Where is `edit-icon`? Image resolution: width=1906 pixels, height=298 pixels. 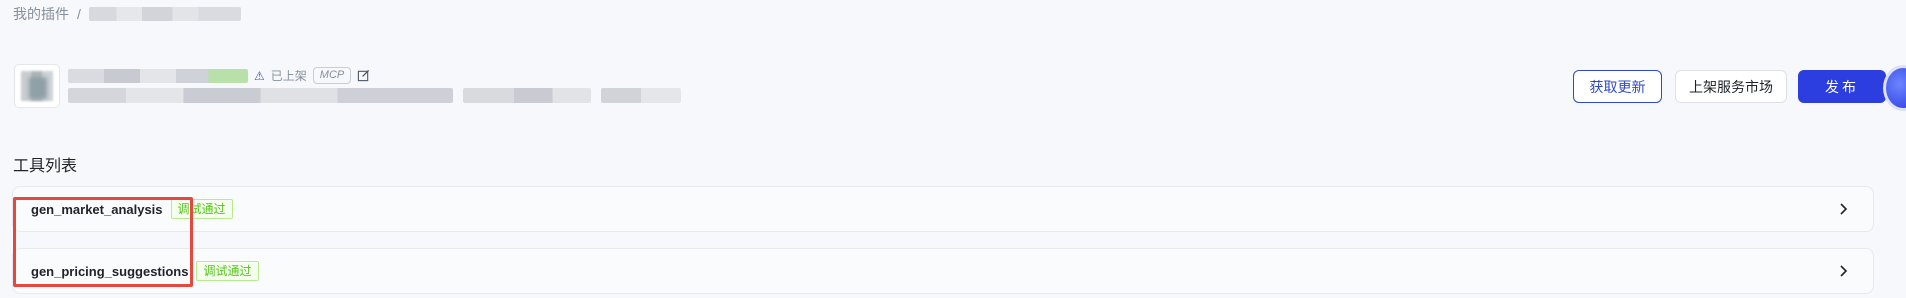
edit-icon is located at coordinates (363, 75).